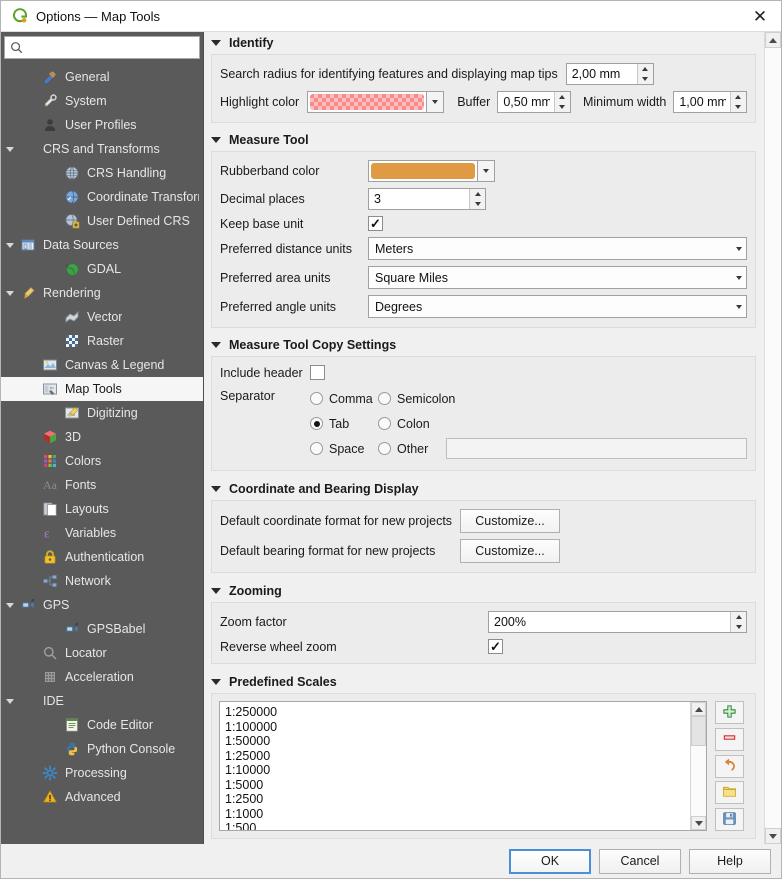 The height and width of the screenshot is (879, 782). I want to click on sidebar-item-raster: Raster, so click(102, 341).